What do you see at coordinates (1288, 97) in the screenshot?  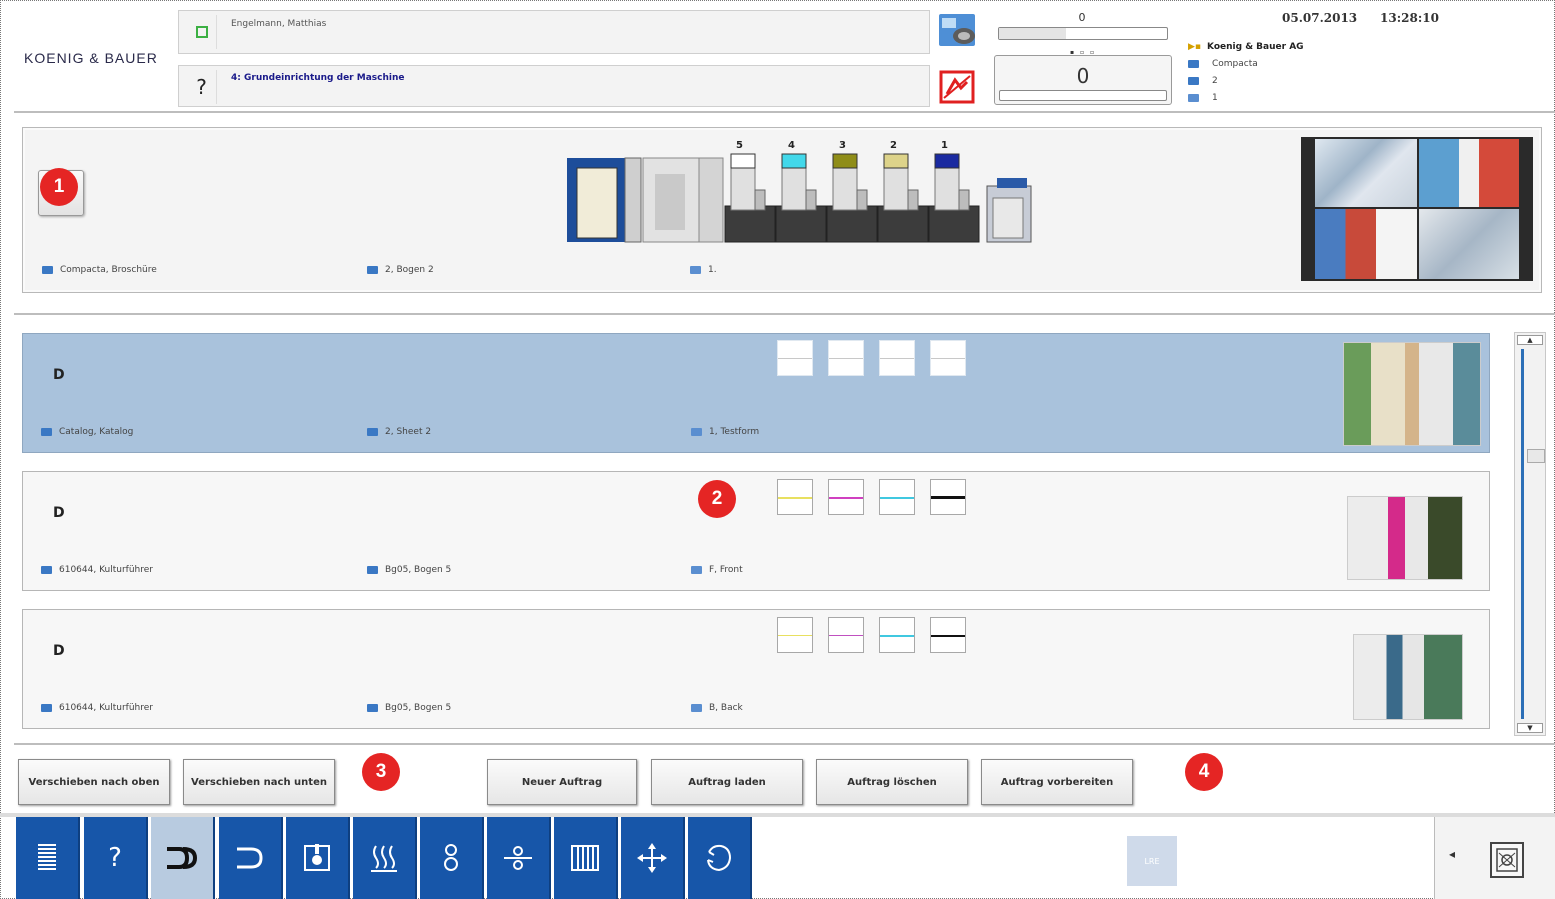 I see `tree-item-form: 1` at bounding box center [1288, 97].